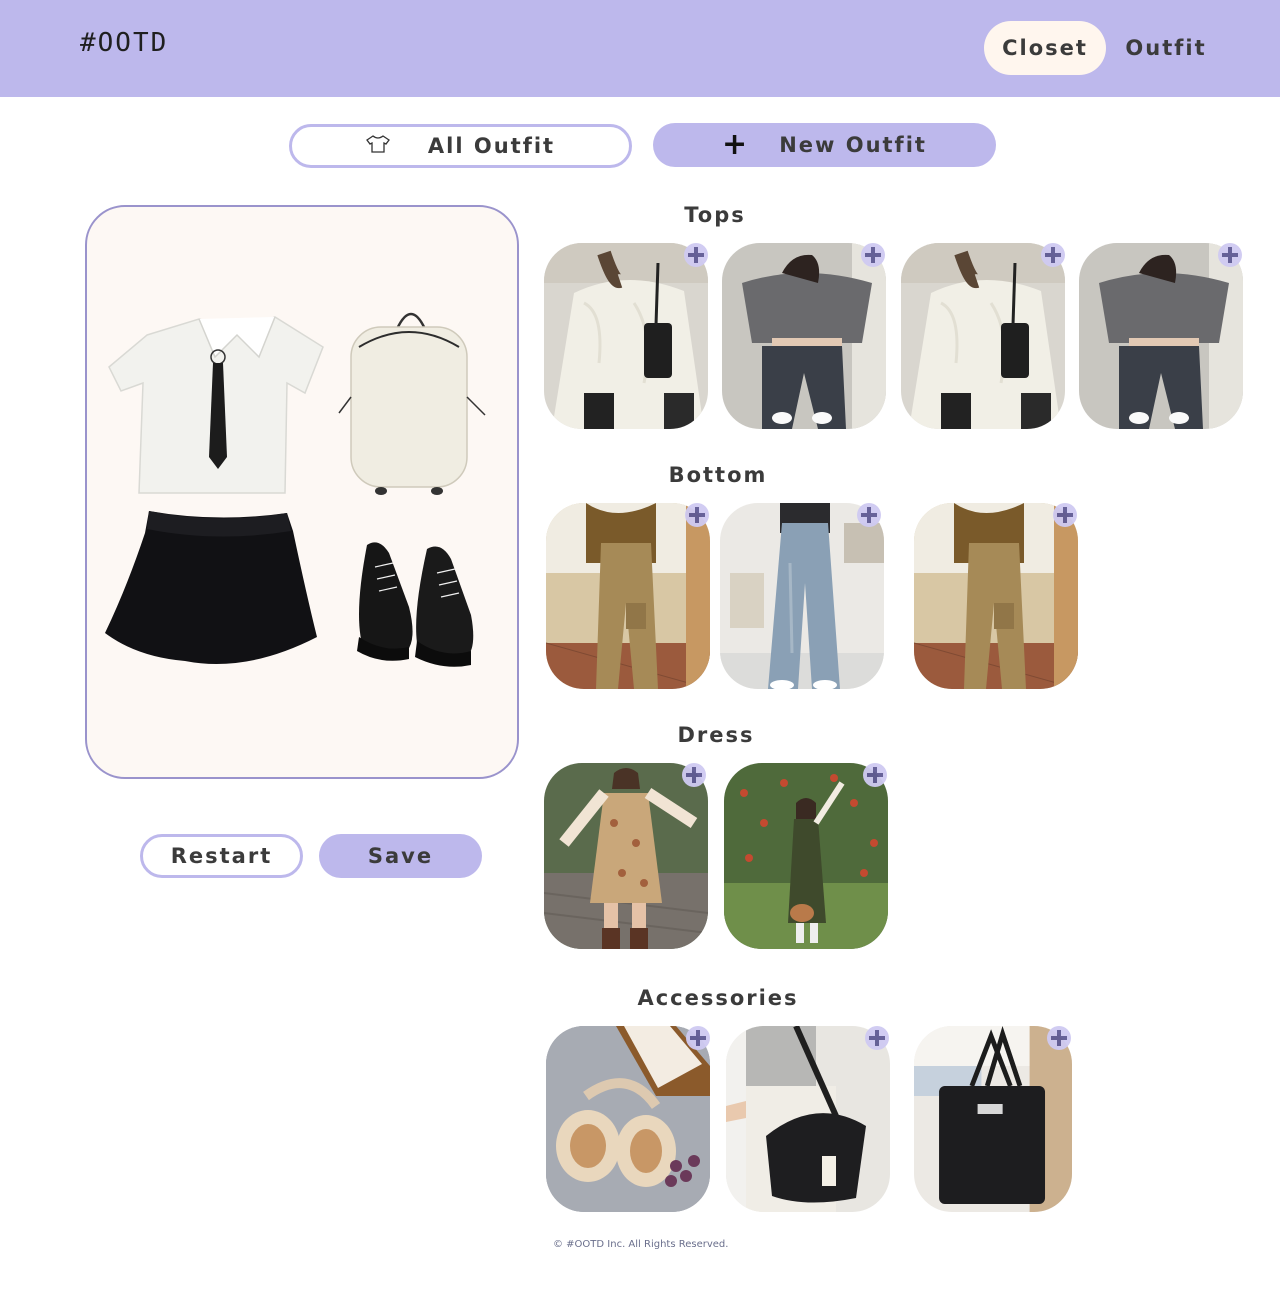 The height and width of the screenshot is (1302, 1280). Describe the element at coordinates (221, 856) in the screenshot. I see `restart-button: Restart` at that location.